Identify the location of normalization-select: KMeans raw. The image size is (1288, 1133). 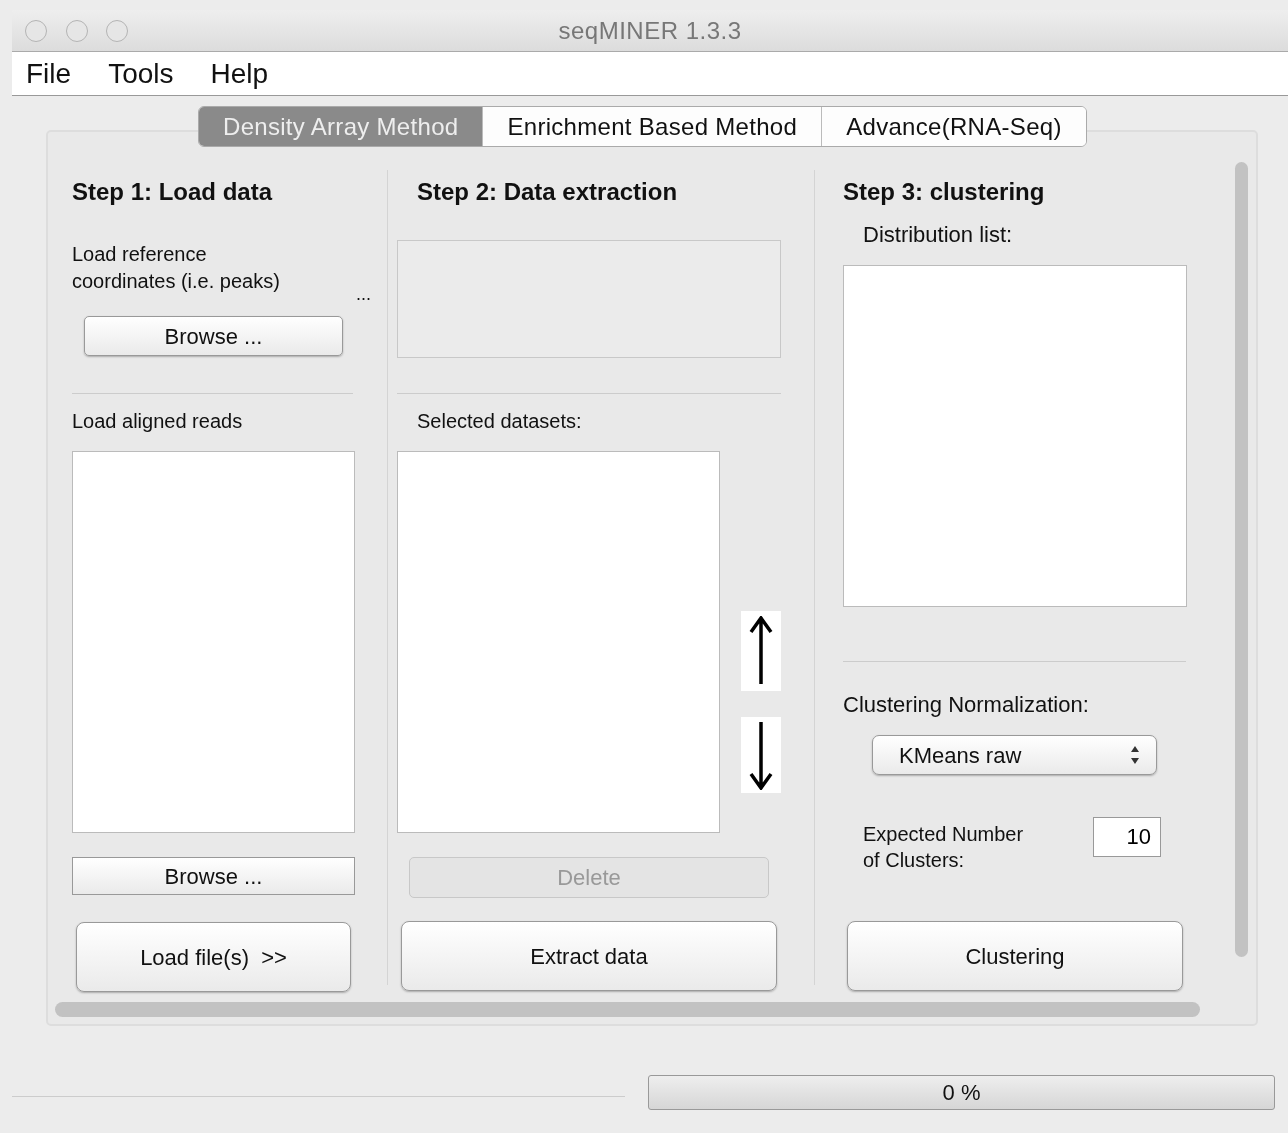
(1014, 755).